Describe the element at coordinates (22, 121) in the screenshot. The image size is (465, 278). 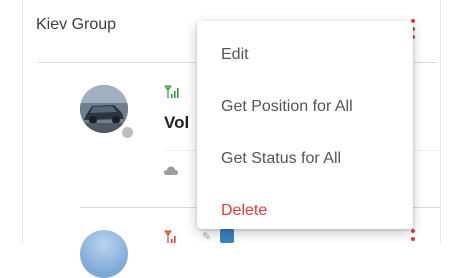
I see `panel-border-left` at that location.